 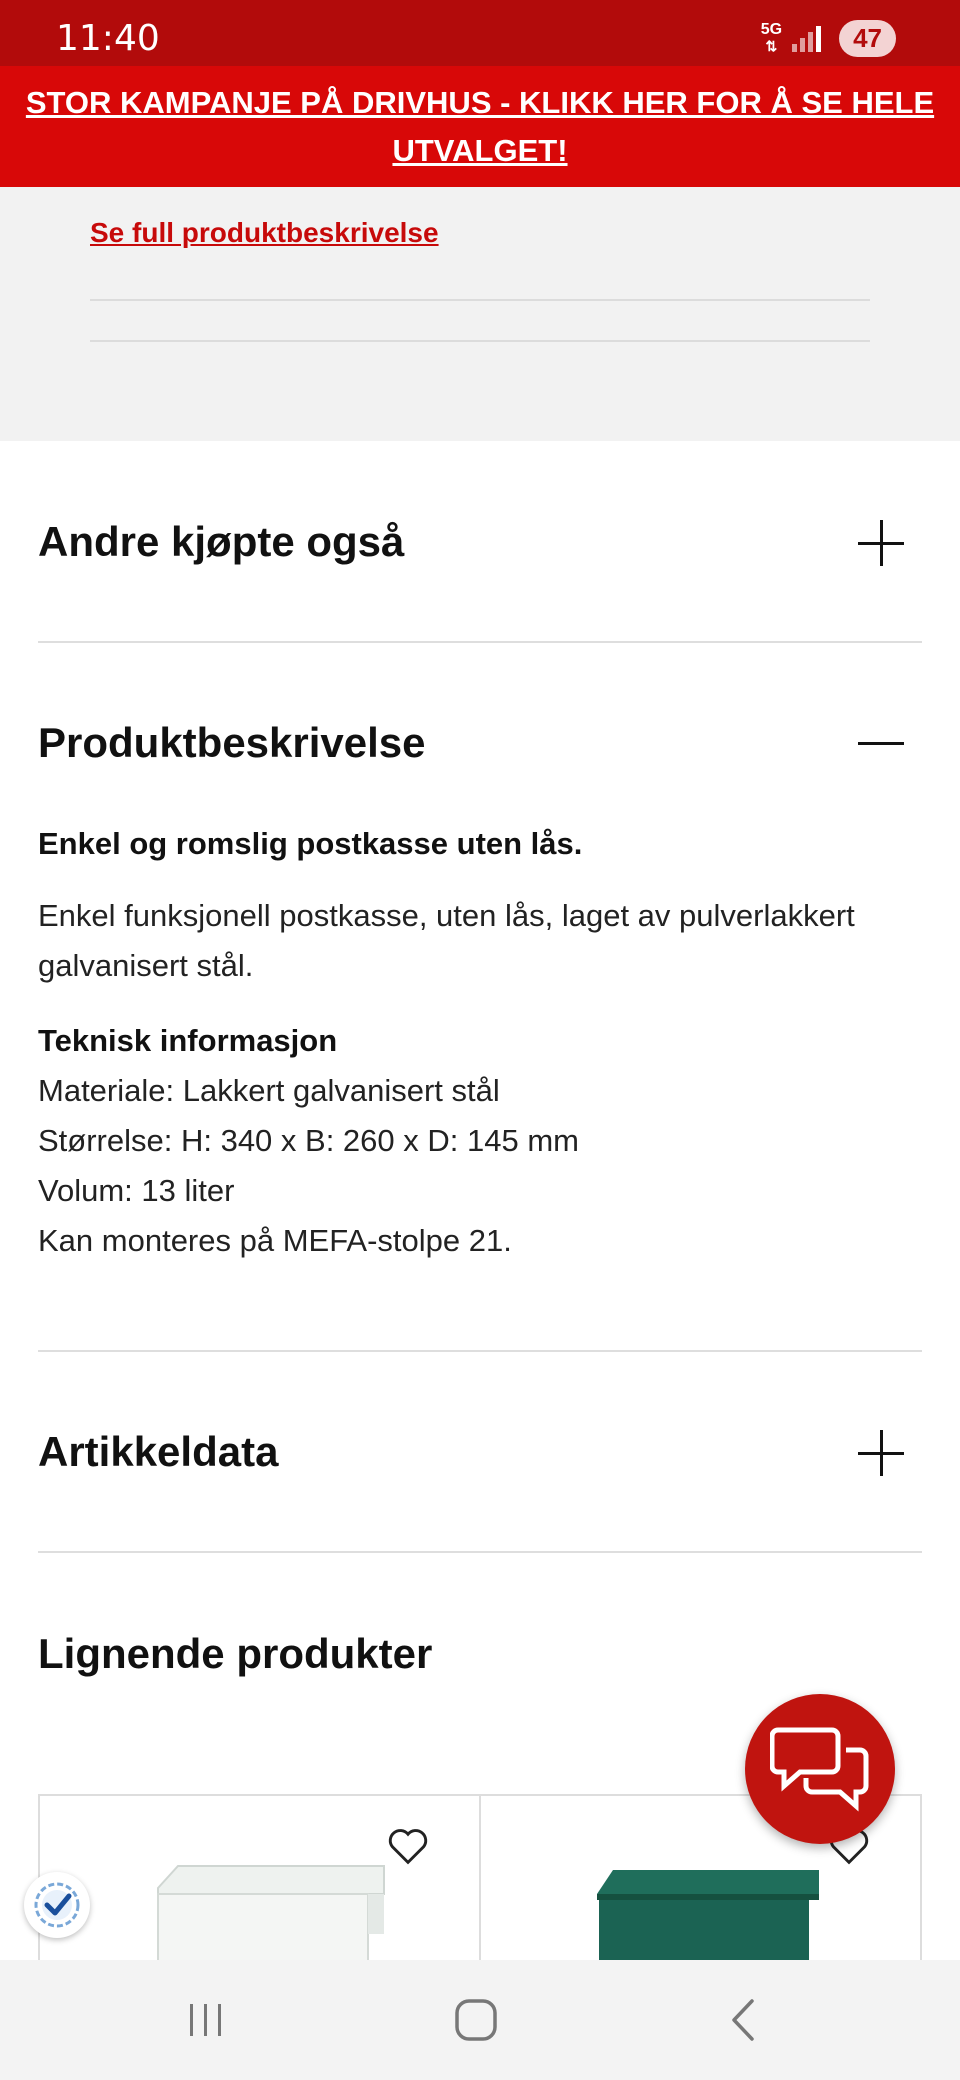 What do you see at coordinates (476, 2020) in the screenshot?
I see `home-icon` at bounding box center [476, 2020].